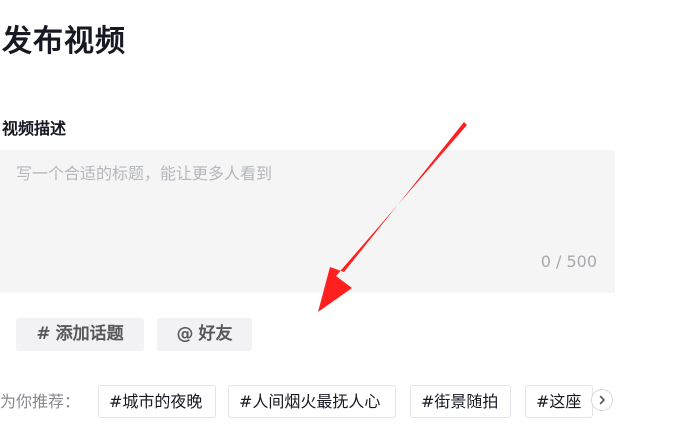  I want to click on page-title: 发布视频, so click(64, 41).